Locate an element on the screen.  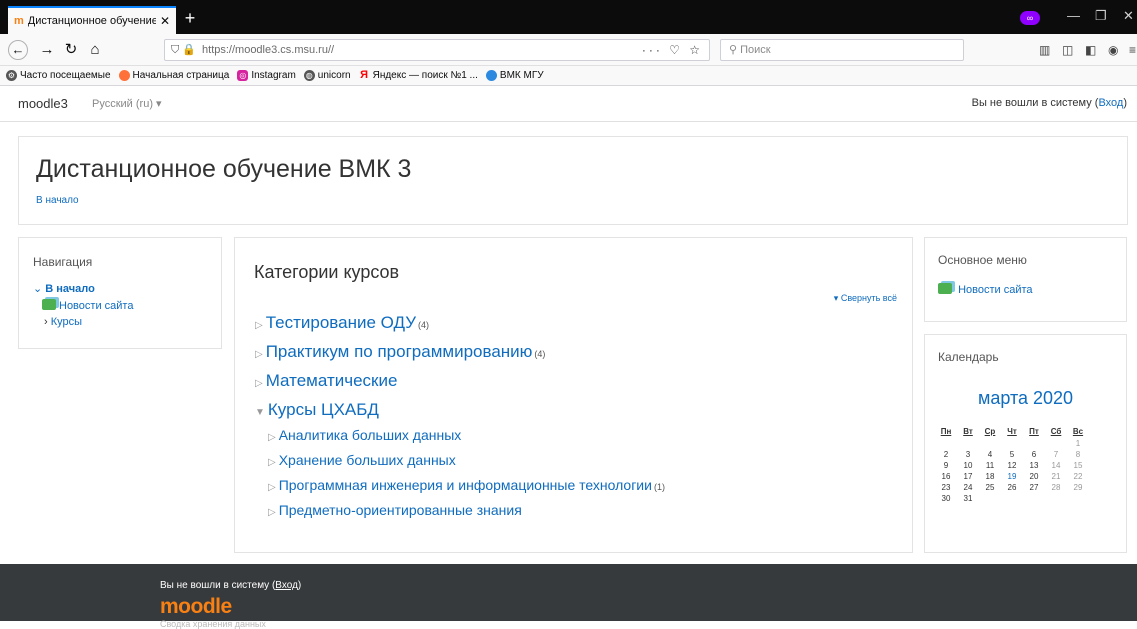
calendar-day: 19 is located at coordinates (1012, 476).